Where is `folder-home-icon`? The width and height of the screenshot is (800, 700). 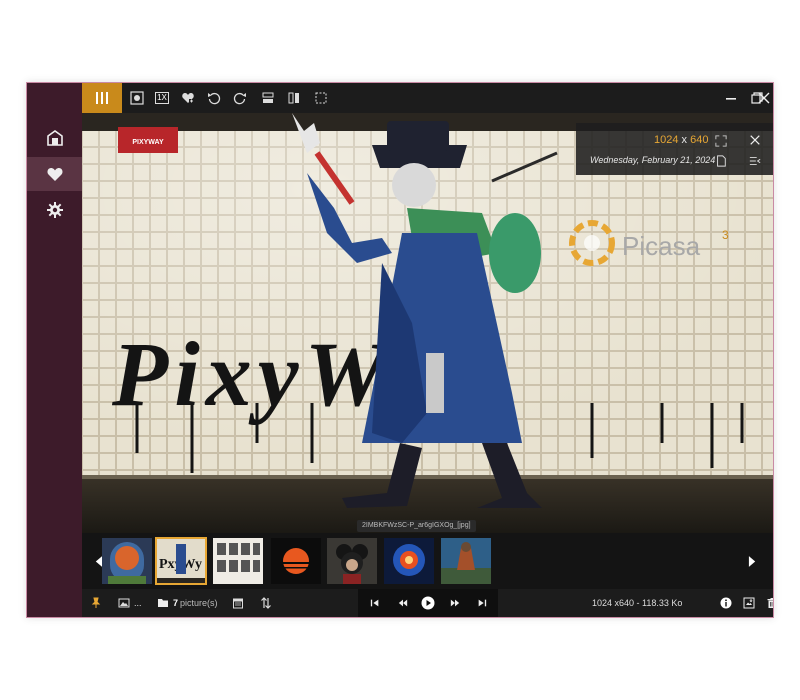 folder-home-icon is located at coordinates (54, 138).